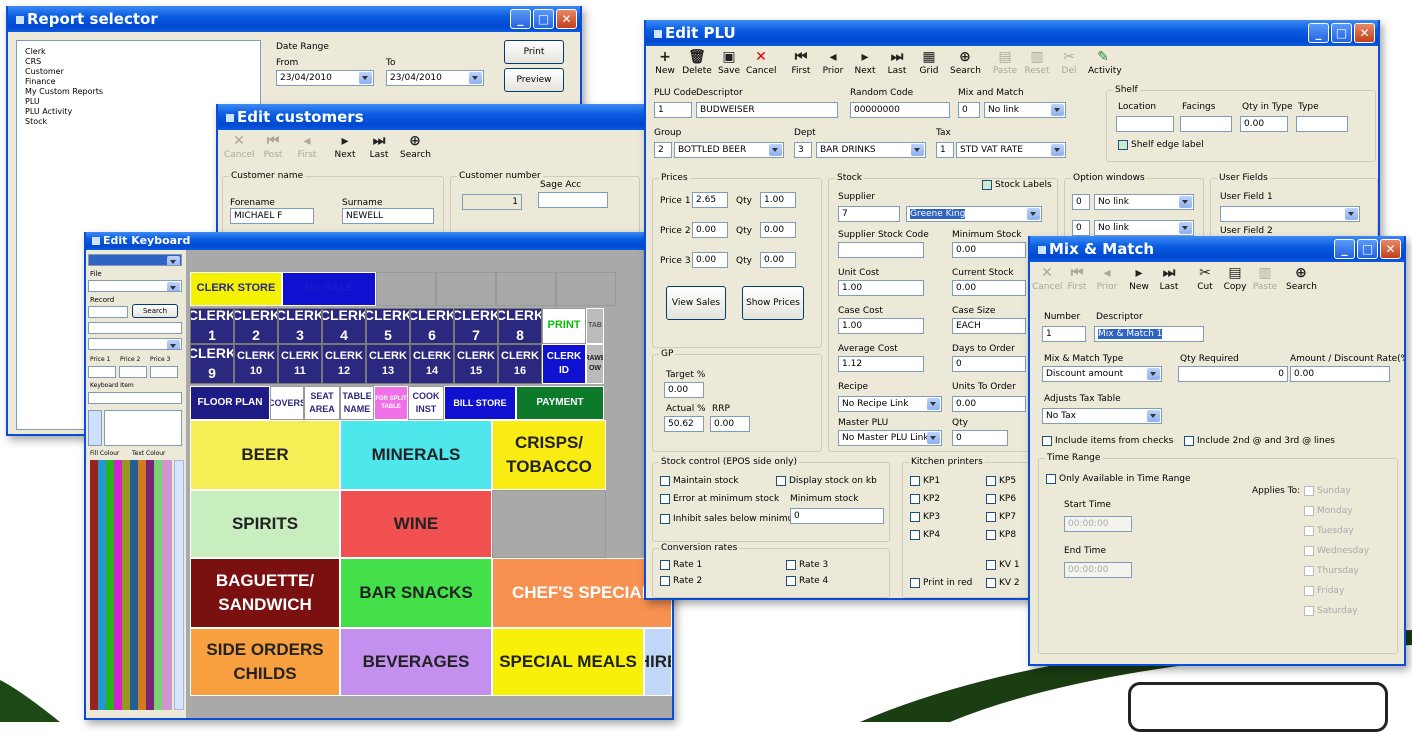 The width and height of the screenshot is (1412, 732). What do you see at coordinates (890, 404) in the screenshot?
I see `recipe-select: No Recipe Link` at bounding box center [890, 404].